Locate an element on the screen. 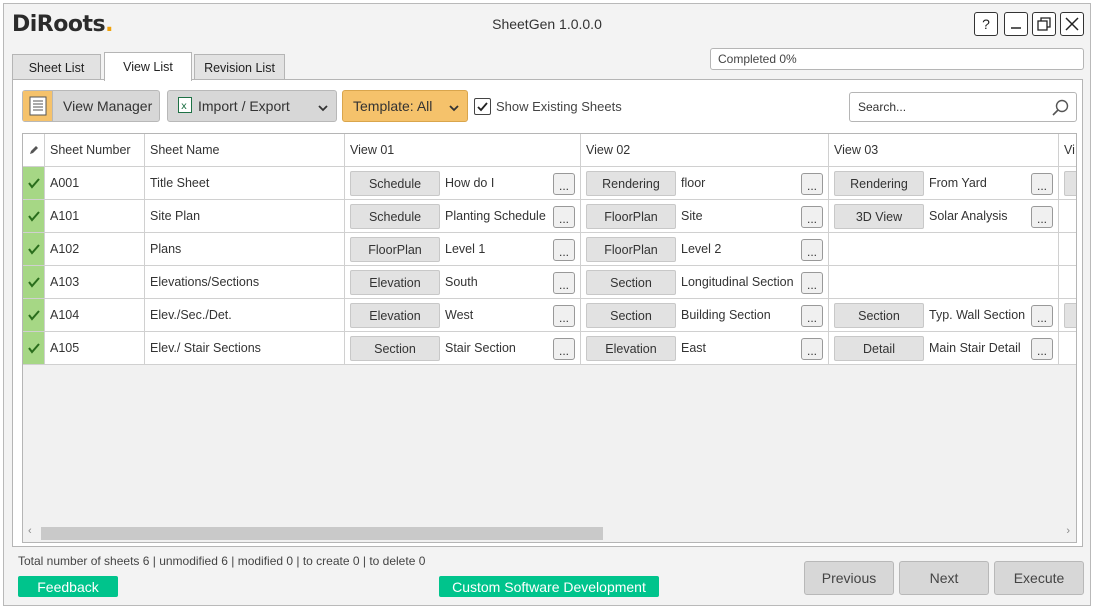 This screenshot has height=610, width=1095. scroll-left-icon: ‹ is located at coordinates (30, 531).